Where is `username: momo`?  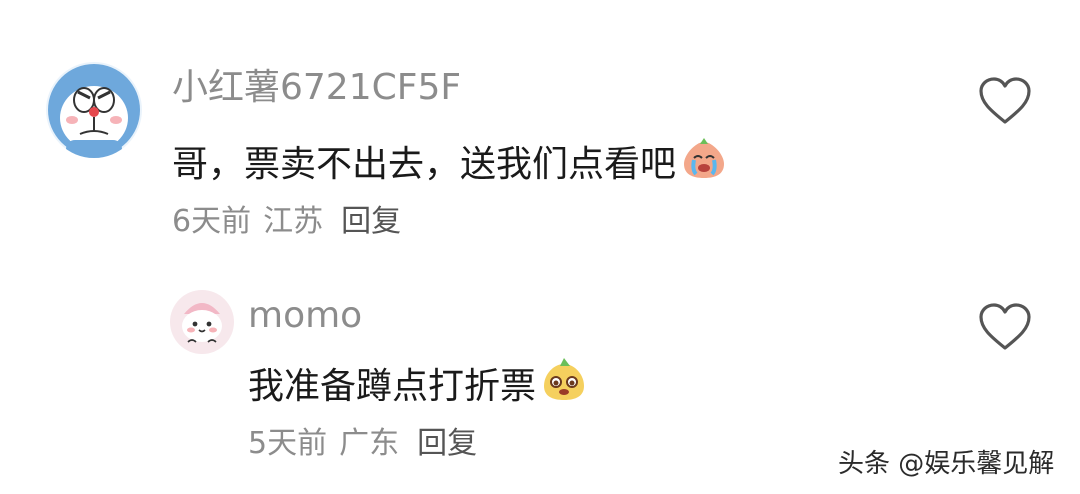 username: momo is located at coordinates (305, 316).